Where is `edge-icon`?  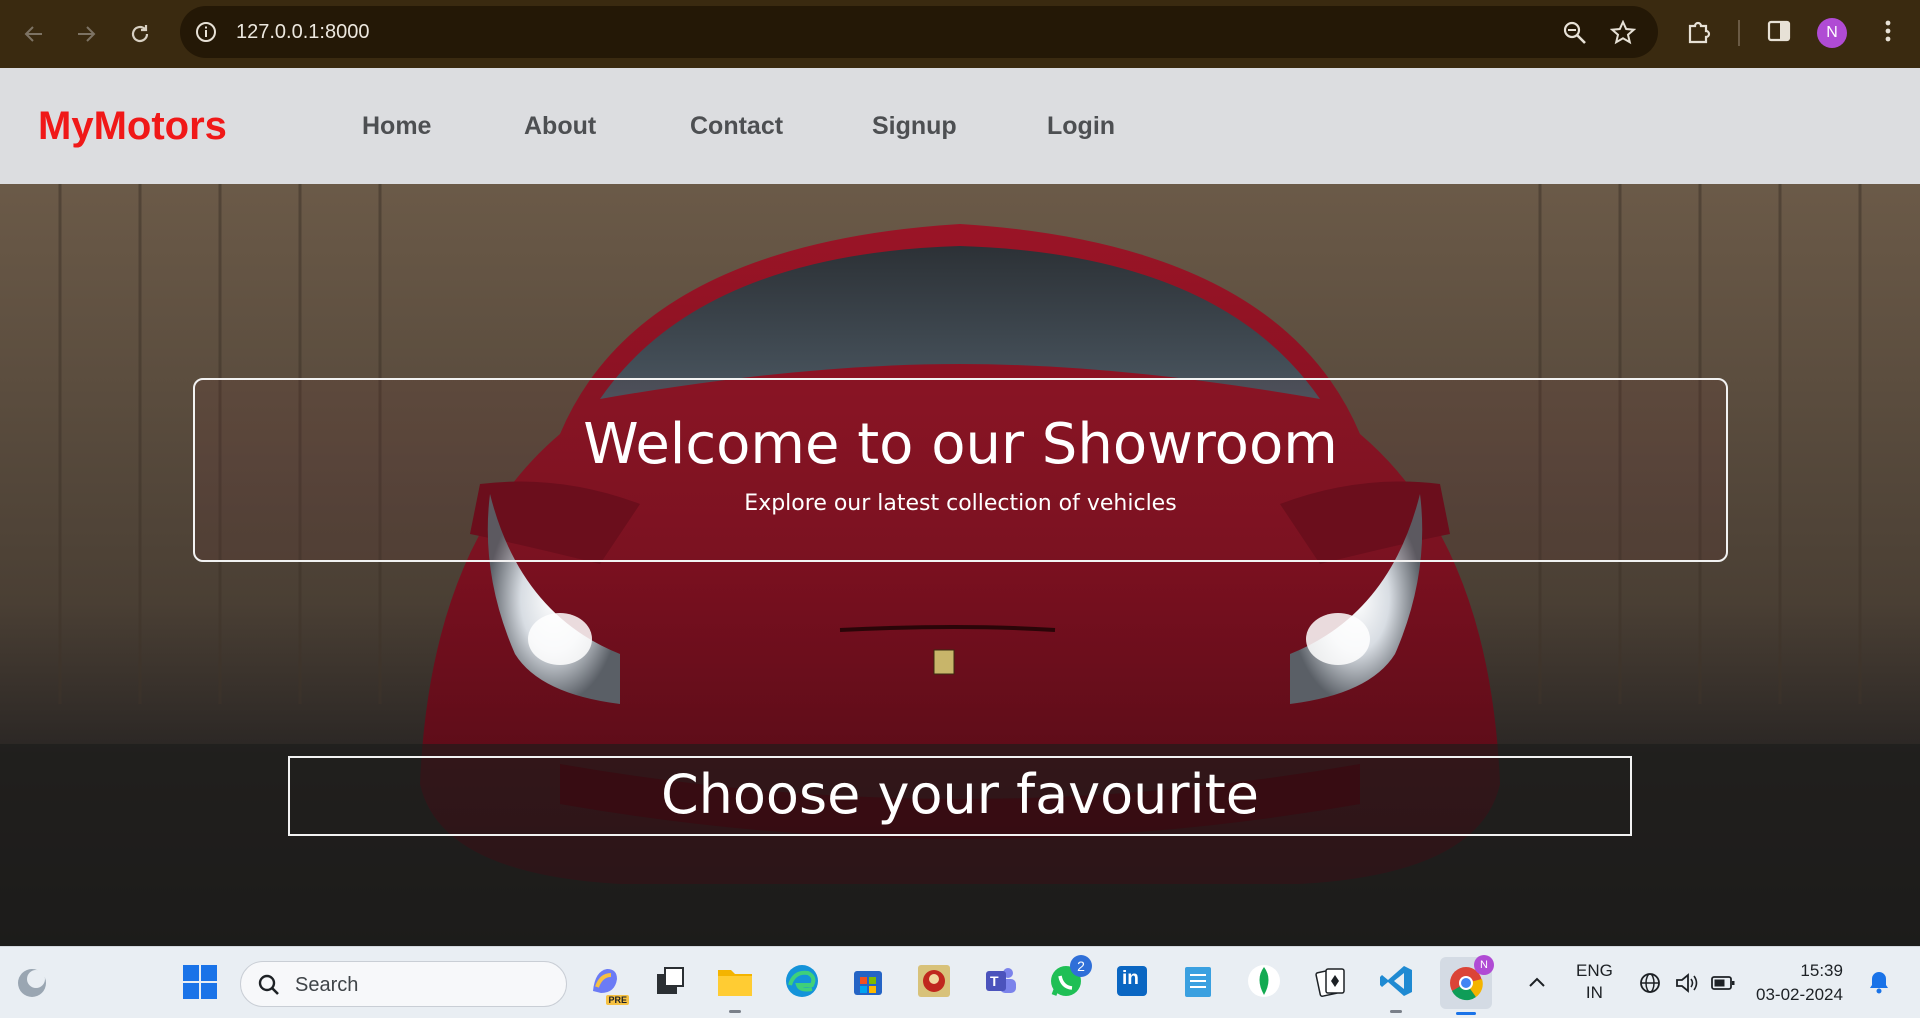
edge-icon is located at coordinates (802, 981).